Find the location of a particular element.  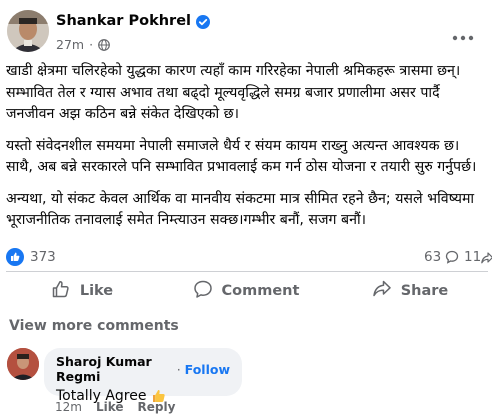

comment-label: Comment is located at coordinates (260, 291).